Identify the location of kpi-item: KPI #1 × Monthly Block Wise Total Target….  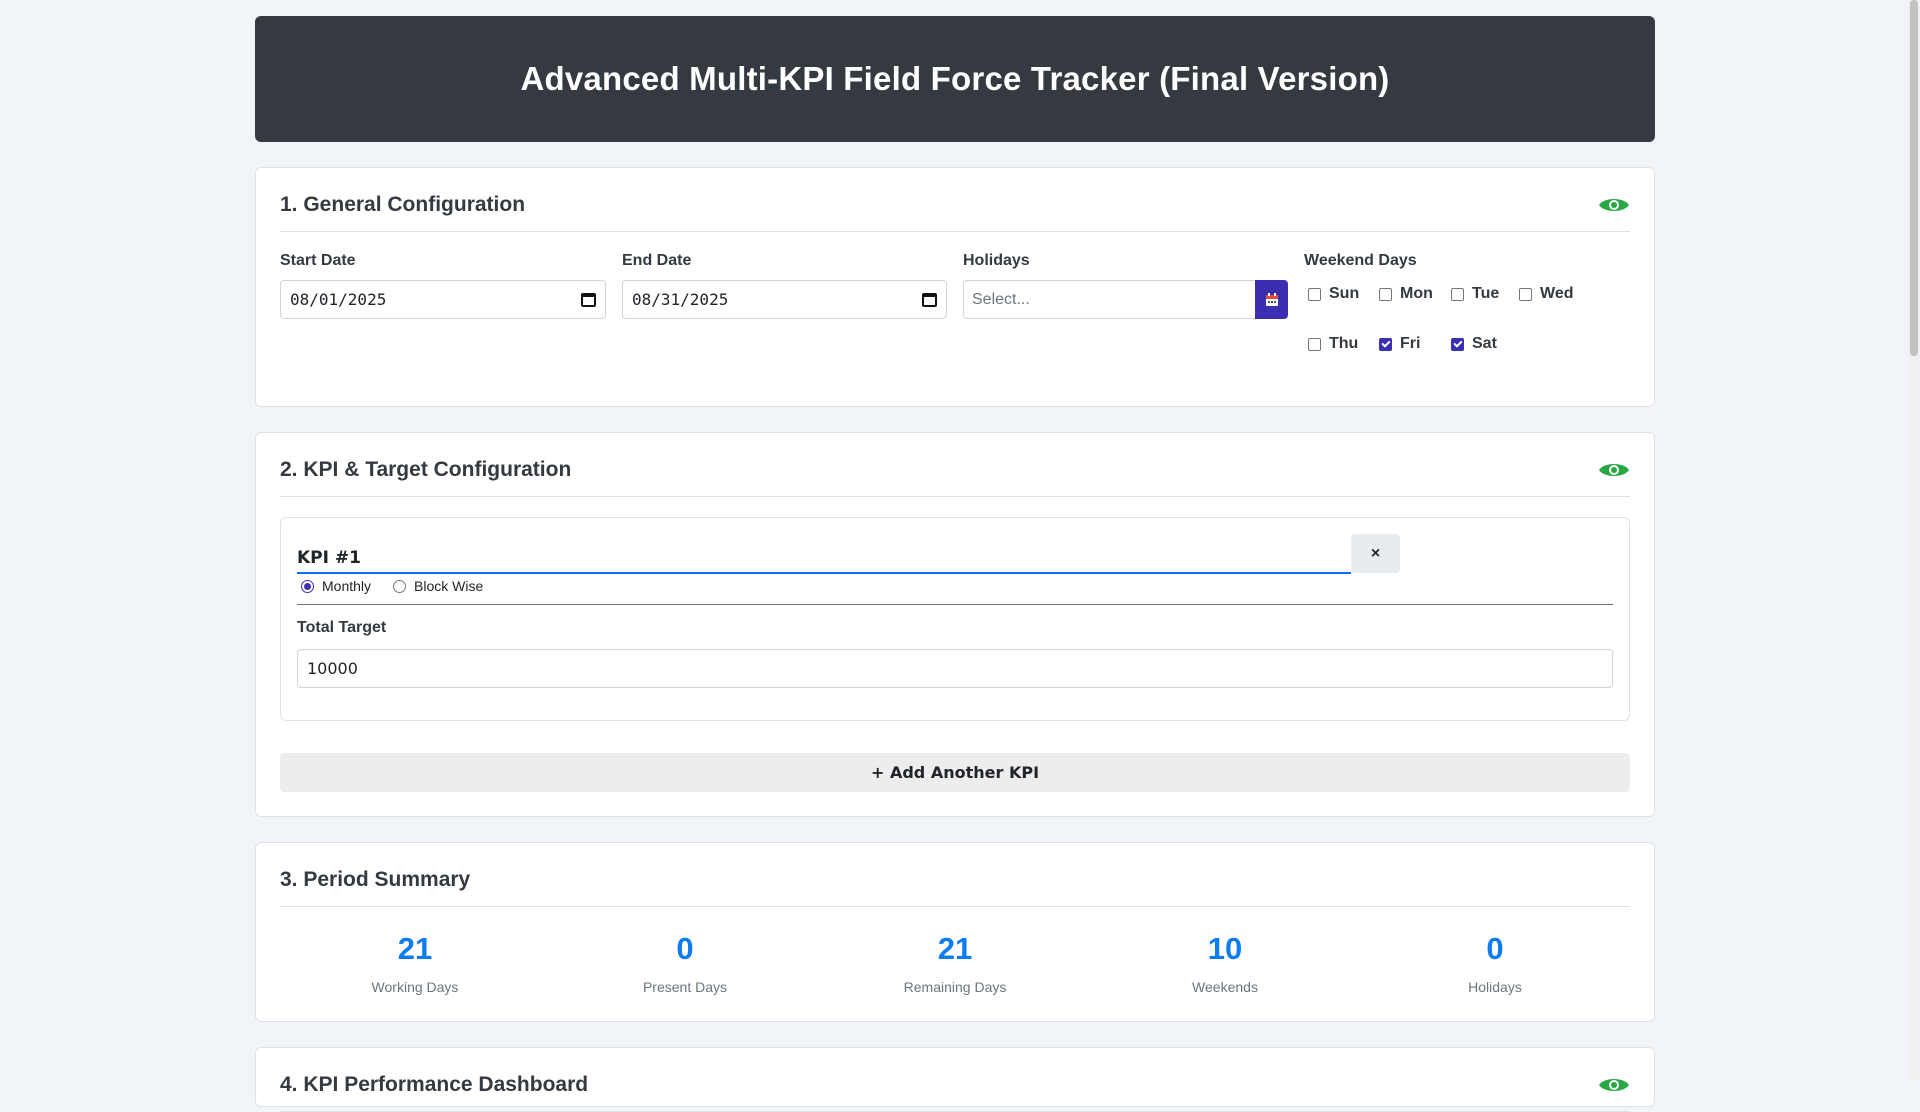
(955, 619).